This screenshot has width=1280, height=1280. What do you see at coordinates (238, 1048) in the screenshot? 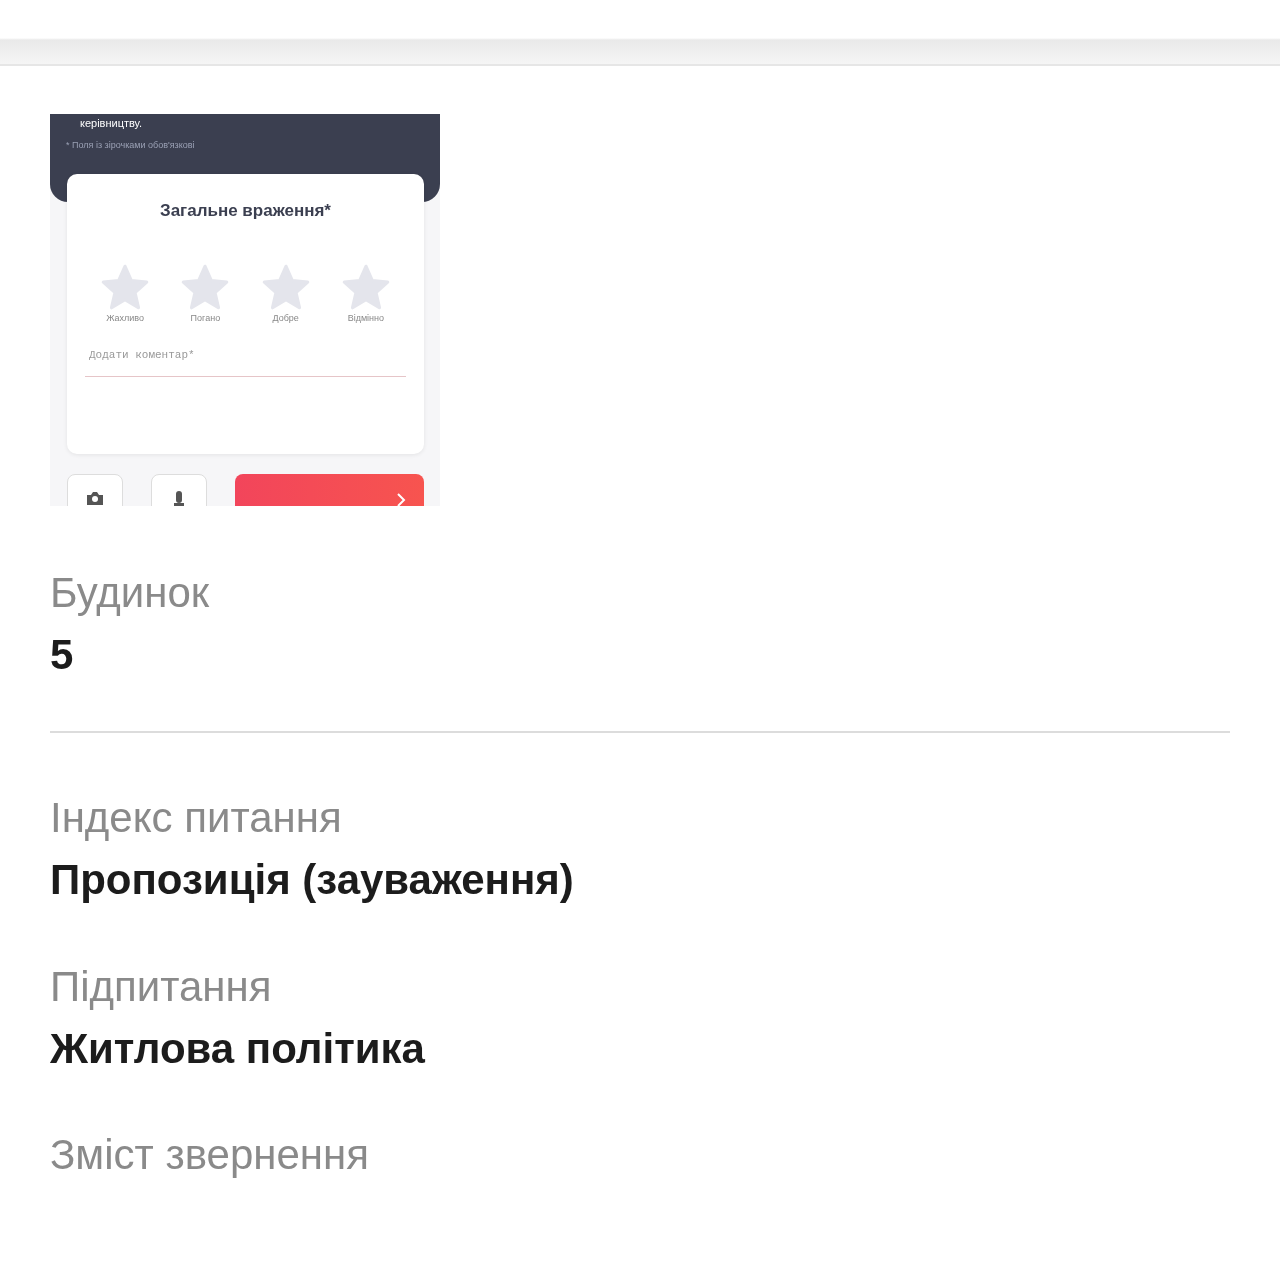
I see `field-value: Житлова політика` at bounding box center [238, 1048].